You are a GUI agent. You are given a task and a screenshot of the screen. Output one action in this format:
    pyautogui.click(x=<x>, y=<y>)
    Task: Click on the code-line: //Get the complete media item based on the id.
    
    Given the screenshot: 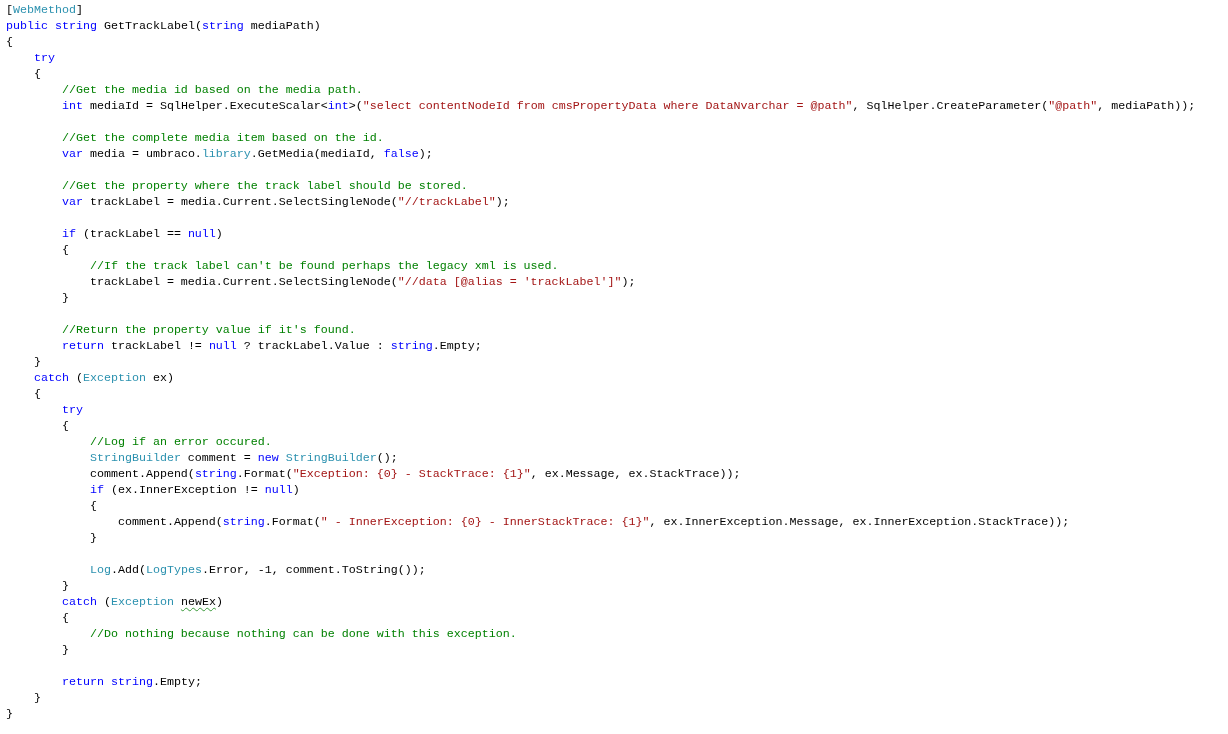 What is the action you would take?
    pyautogui.click(x=222, y=138)
    